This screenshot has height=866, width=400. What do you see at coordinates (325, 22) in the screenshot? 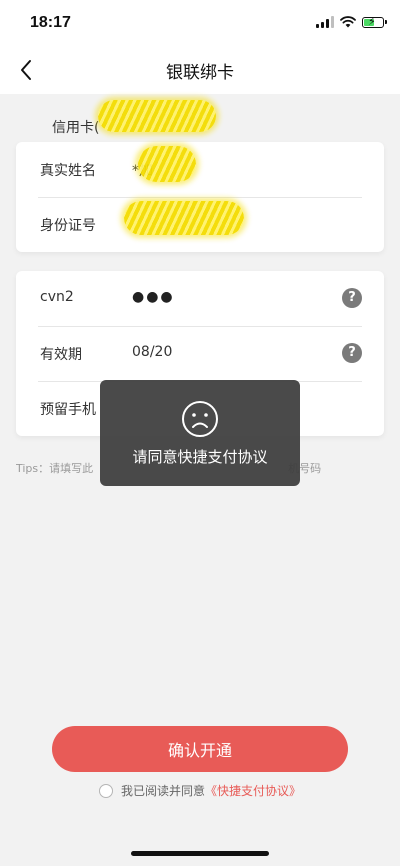
I see `signal-icon` at bounding box center [325, 22].